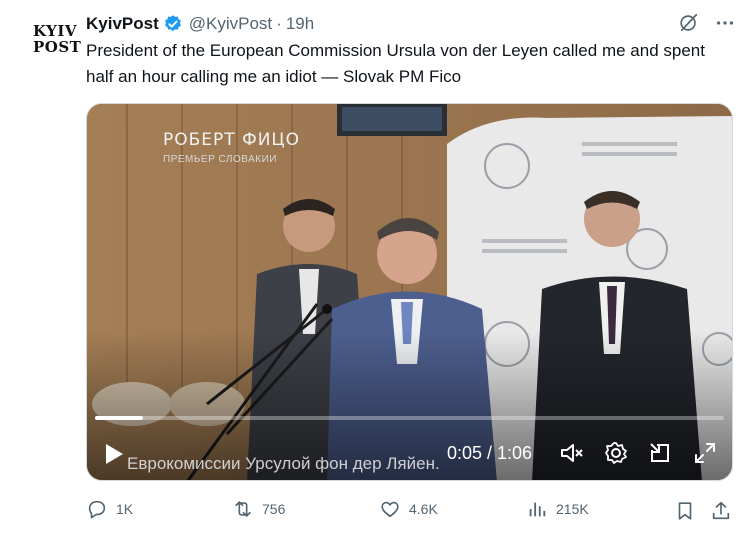 The image size is (750, 536). What do you see at coordinates (572, 509) in the screenshot?
I see `views-count: 215K` at bounding box center [572, 509].